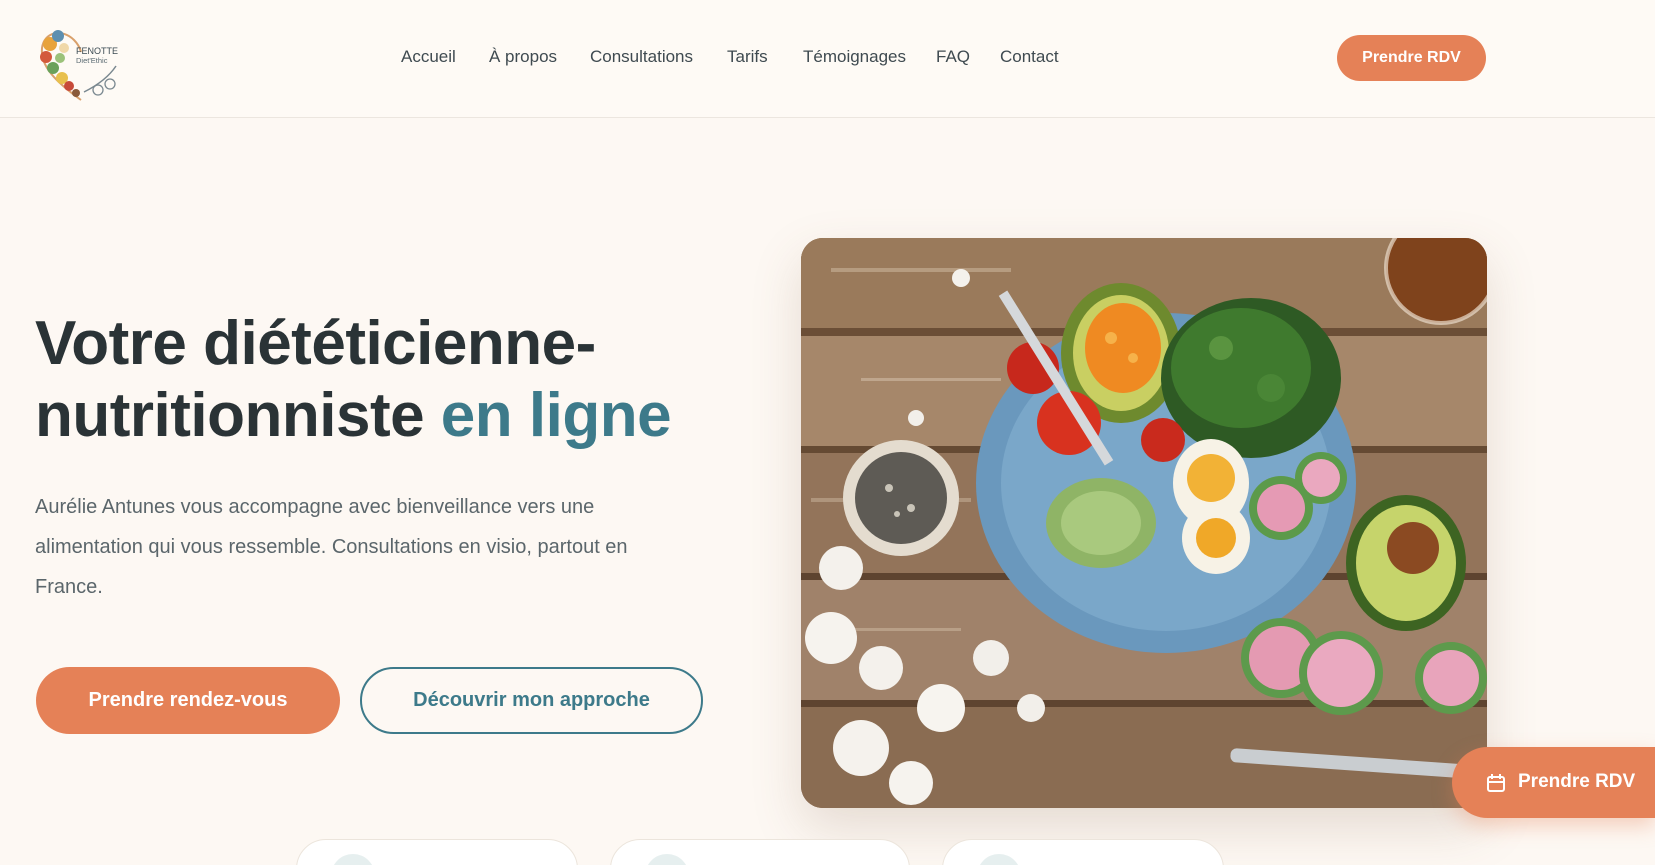  Describe the element at coordinates (641, 57) in the screenshot. I see `nav-item-consultations: Consultations` at that location.